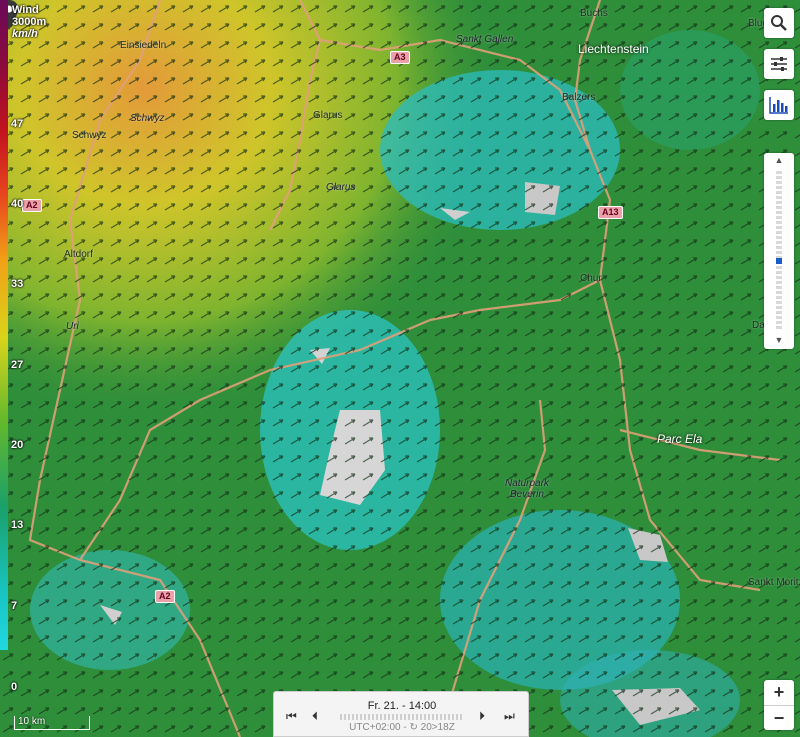  I want to click on legend-title: Wind 3000m km/h, so click(29, 22).